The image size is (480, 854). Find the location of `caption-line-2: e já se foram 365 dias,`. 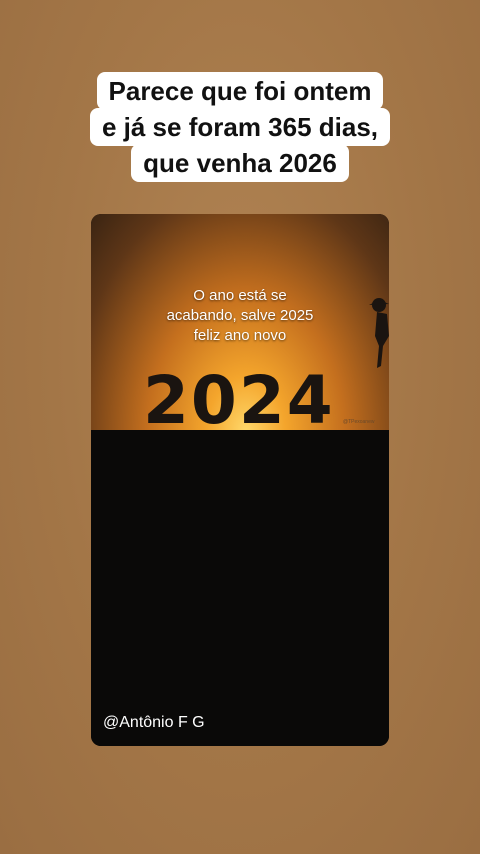

caption-line-2: e já se foram 365 dias, is located at coordinates (240, 127).